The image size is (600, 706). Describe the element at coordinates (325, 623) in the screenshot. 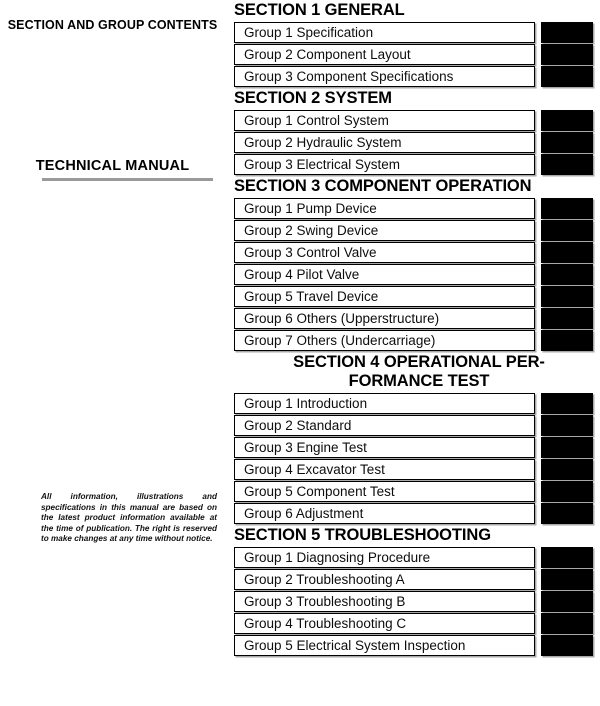

I see `group-label: Group 4 Troubleshooting C` at that location.